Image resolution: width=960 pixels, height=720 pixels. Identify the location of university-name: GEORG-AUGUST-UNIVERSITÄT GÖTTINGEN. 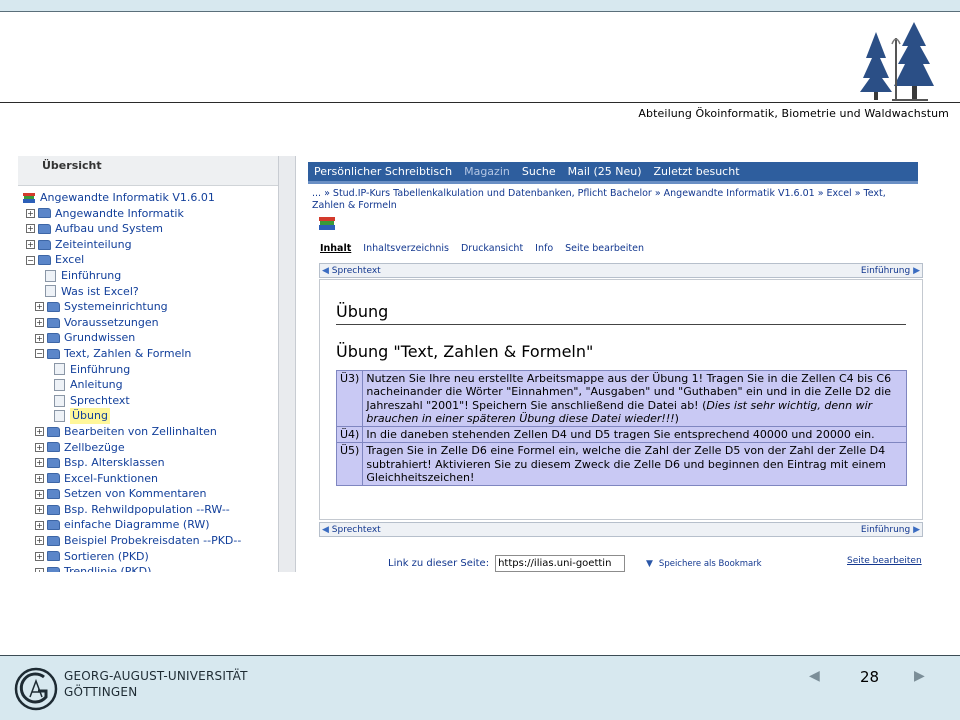
(156, 684).